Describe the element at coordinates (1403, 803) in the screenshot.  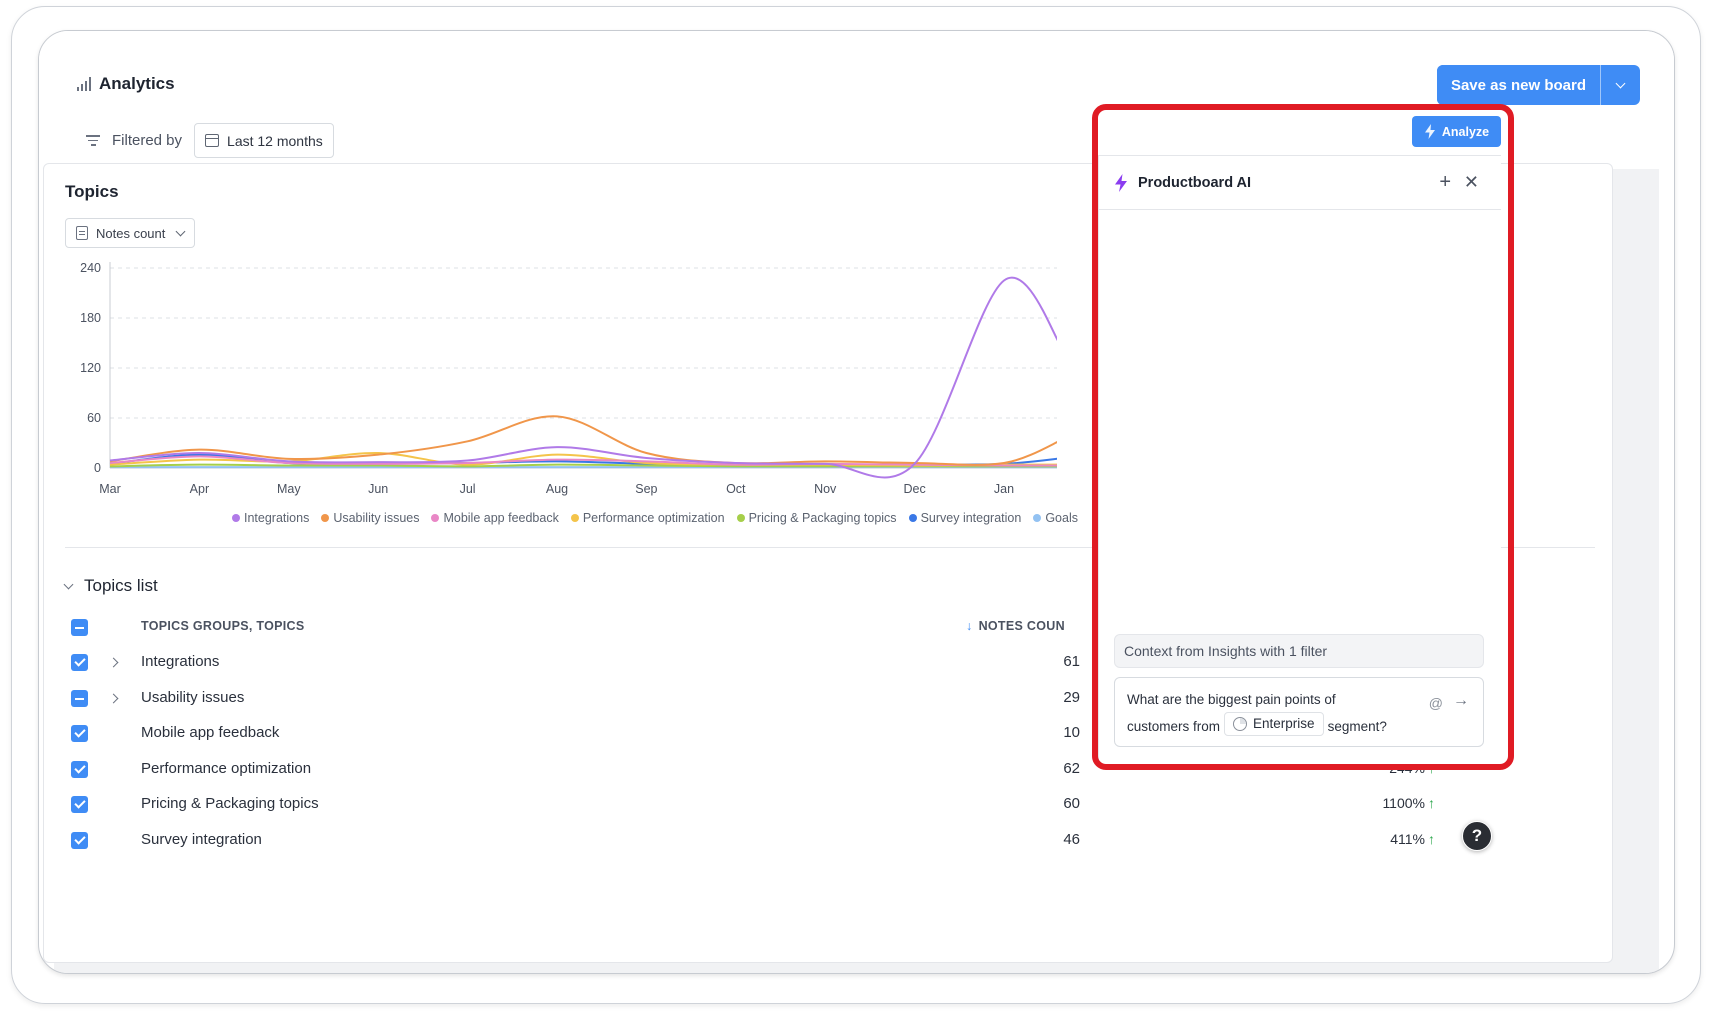
I see `trend-value: 1100%` at that location.